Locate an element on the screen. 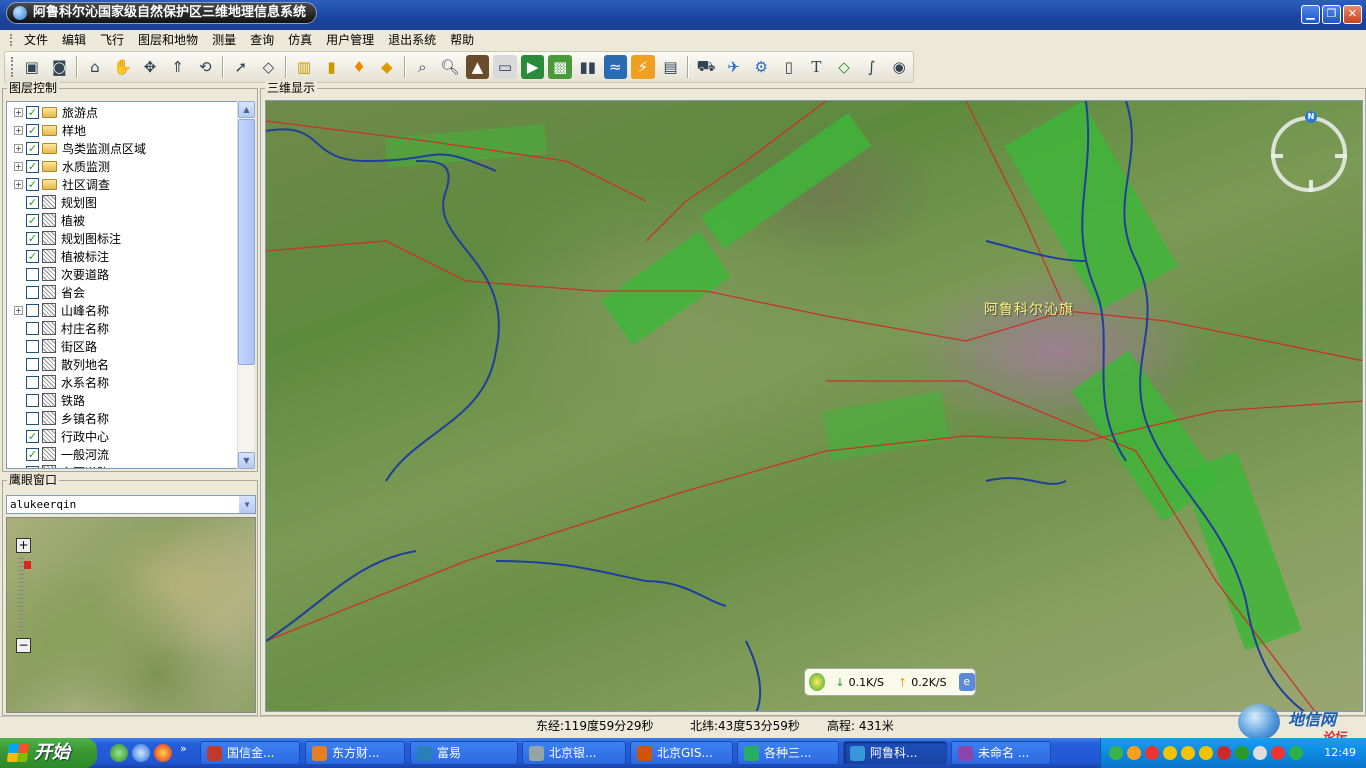 The height and width of the screenshot is (768, 1366). region-select: alukeerqin ▼ is located at coordinates (131, 504).